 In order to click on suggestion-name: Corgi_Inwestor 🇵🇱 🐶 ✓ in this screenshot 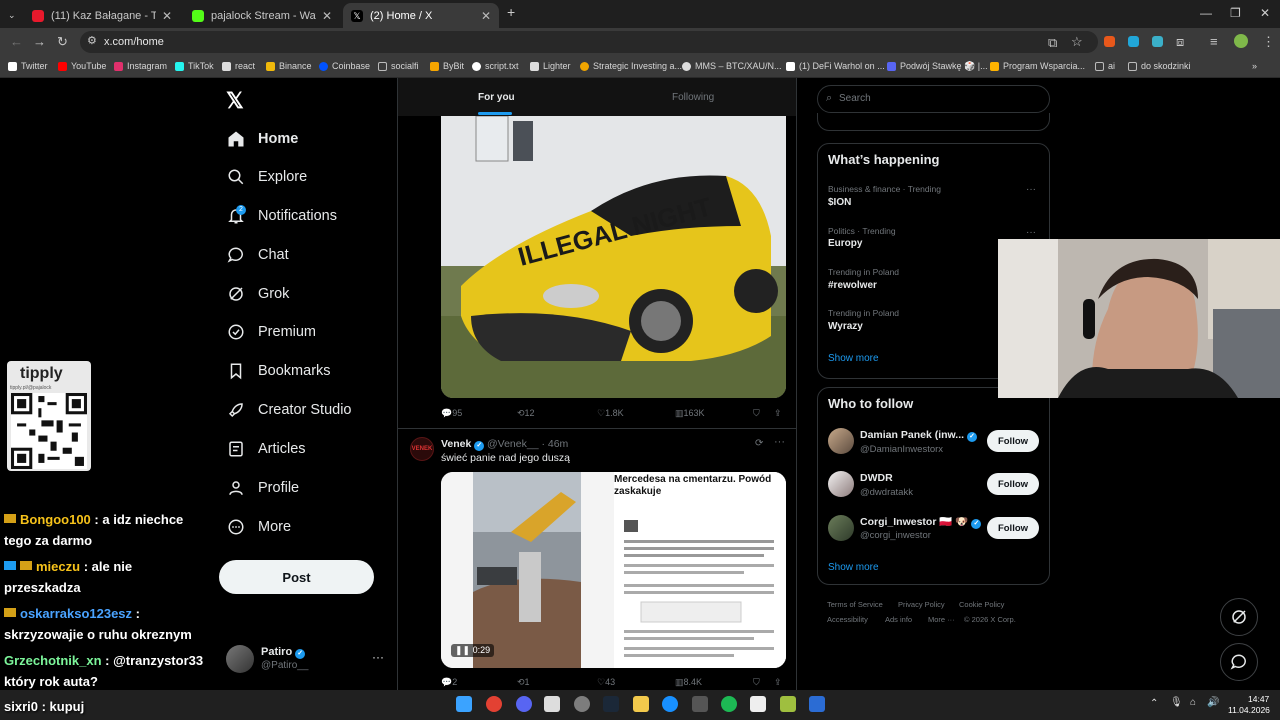, I will do `click(921, 522)`.